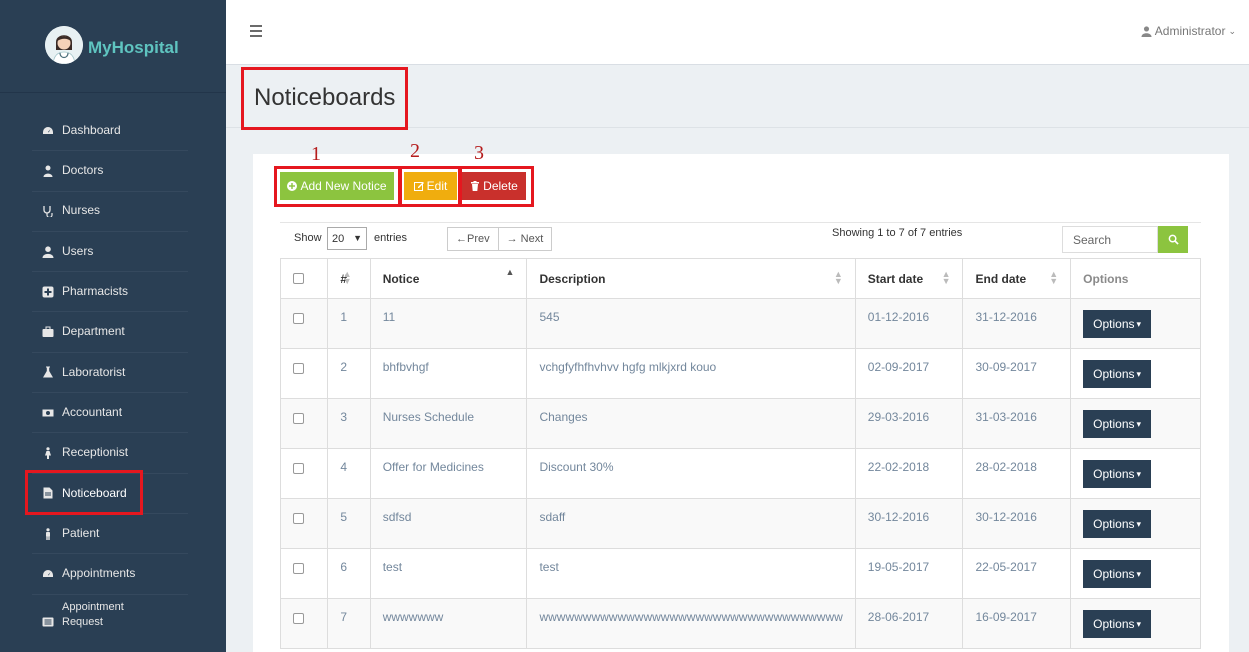  Describe the element at coordinates (510, 272) in the screenshot. I see `sort-ascending-icon: ▲` at that location.